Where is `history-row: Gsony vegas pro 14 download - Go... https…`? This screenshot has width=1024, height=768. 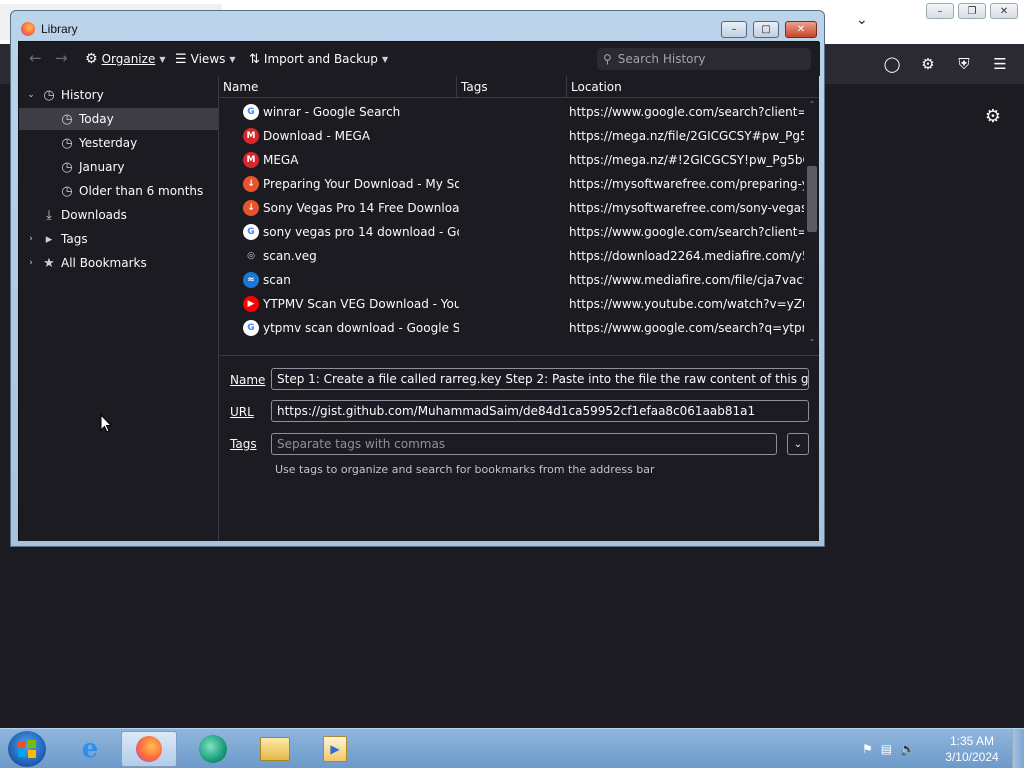
history-row: Gsony vegas pro 14 download - Go... https… is located at coordinates (514, 232).